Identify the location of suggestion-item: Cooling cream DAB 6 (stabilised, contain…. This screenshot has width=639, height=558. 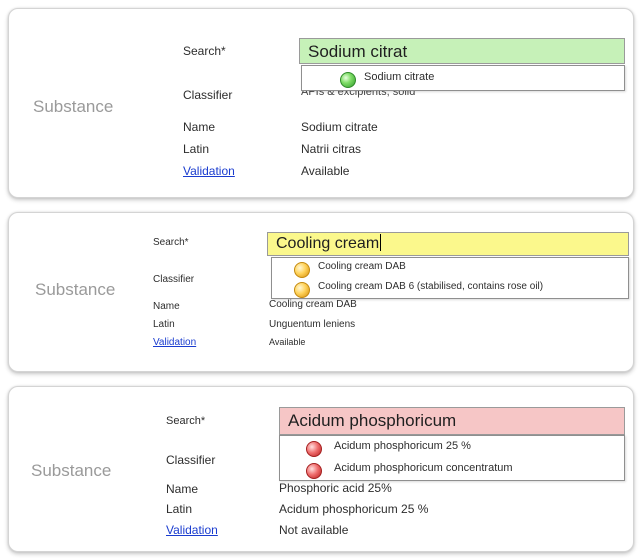
(450, 289).